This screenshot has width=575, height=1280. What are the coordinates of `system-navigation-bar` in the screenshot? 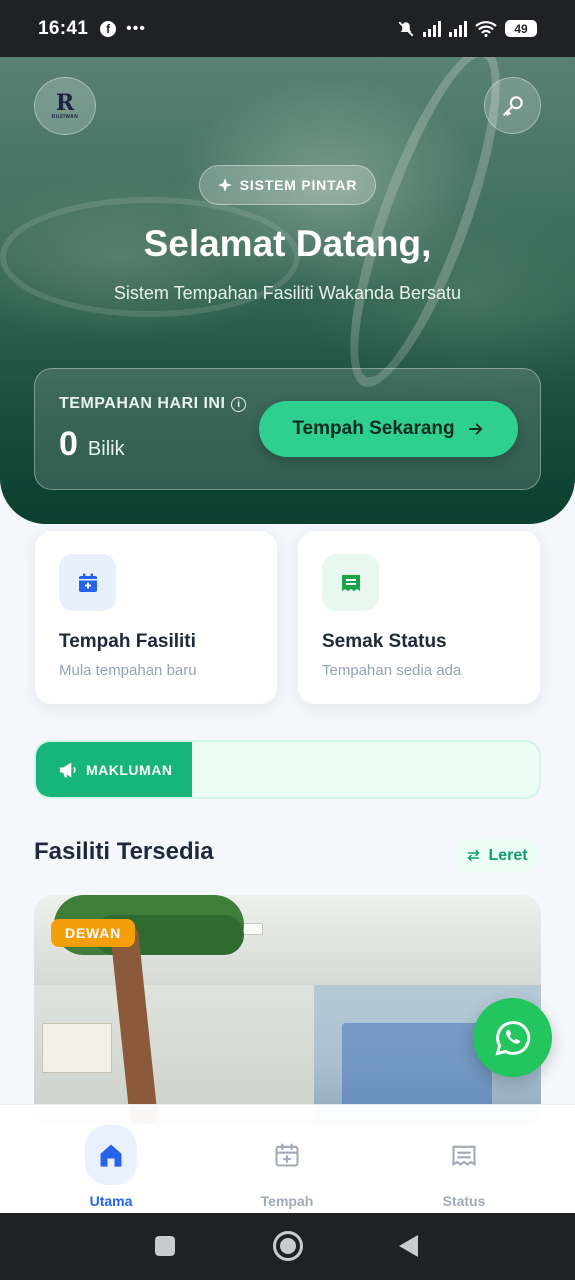 It's located at (287, 1246).